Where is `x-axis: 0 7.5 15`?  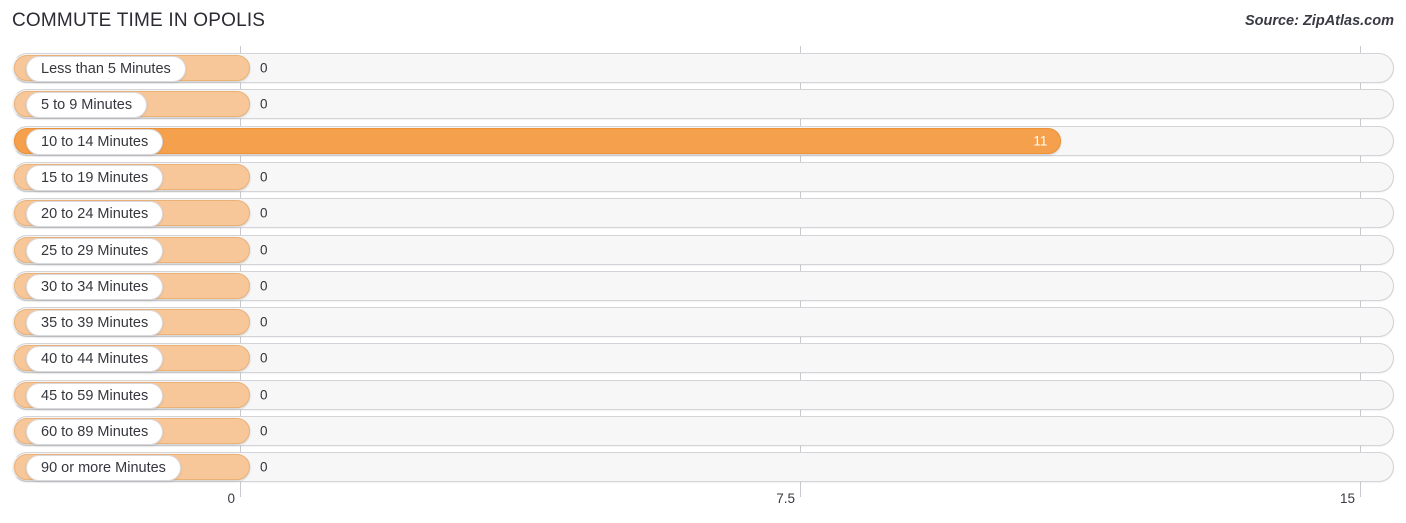
x-axis: 0 7.5 15 is located at coordinates (703, 504).